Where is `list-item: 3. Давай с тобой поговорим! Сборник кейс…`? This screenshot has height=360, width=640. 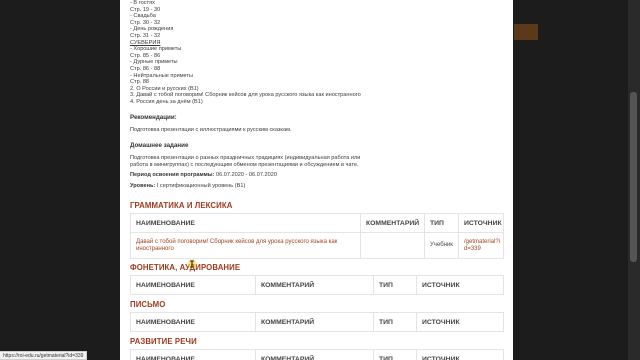
list-item: 3. Давай с тобой поговорим! Сборник кейс… is located at coordinates (245, 95).